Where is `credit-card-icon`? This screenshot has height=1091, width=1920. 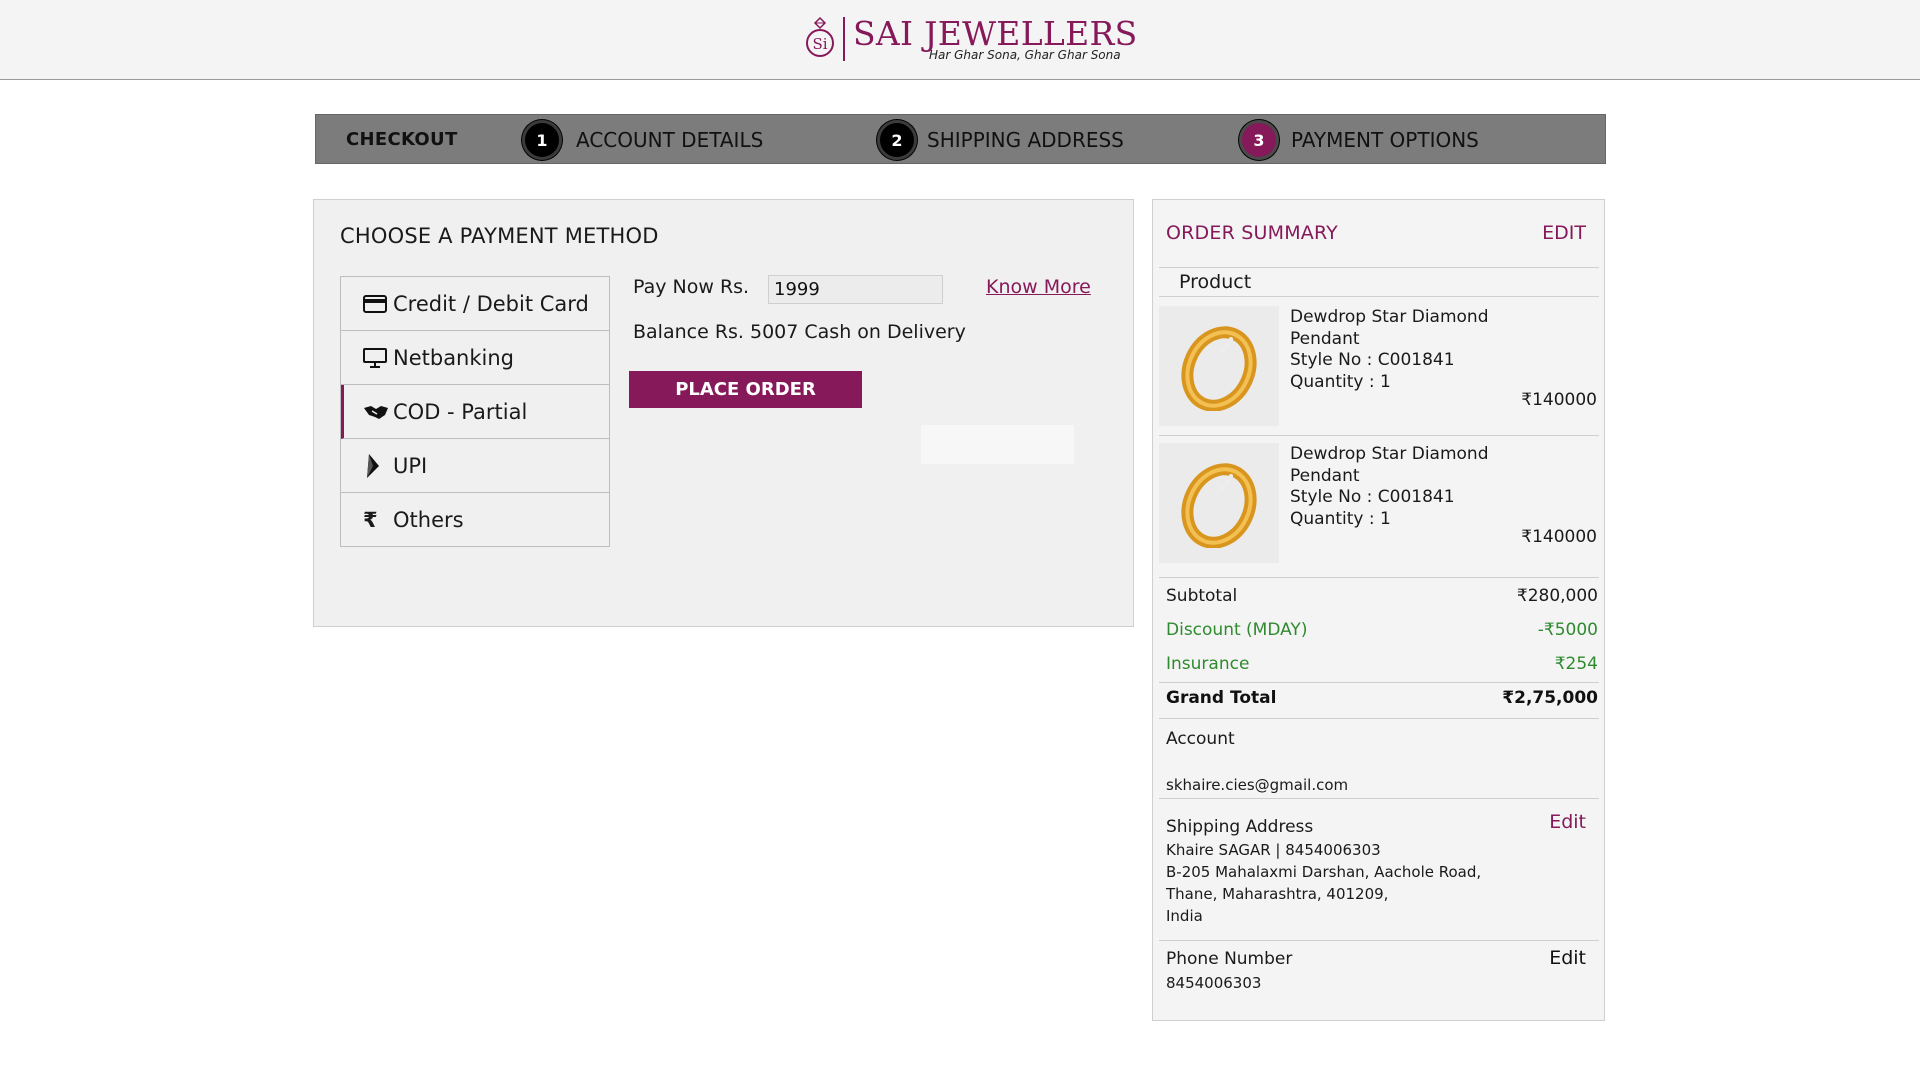
credit-card-icon is located at coordinates (377, 304).